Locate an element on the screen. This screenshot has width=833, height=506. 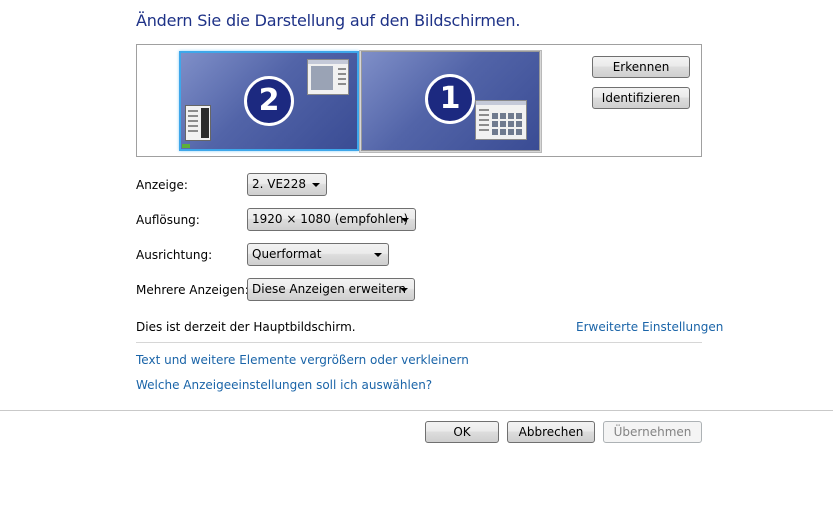
advanced-settings-link: Erweiterte Einstellungen is located at coordinates (649, 327).